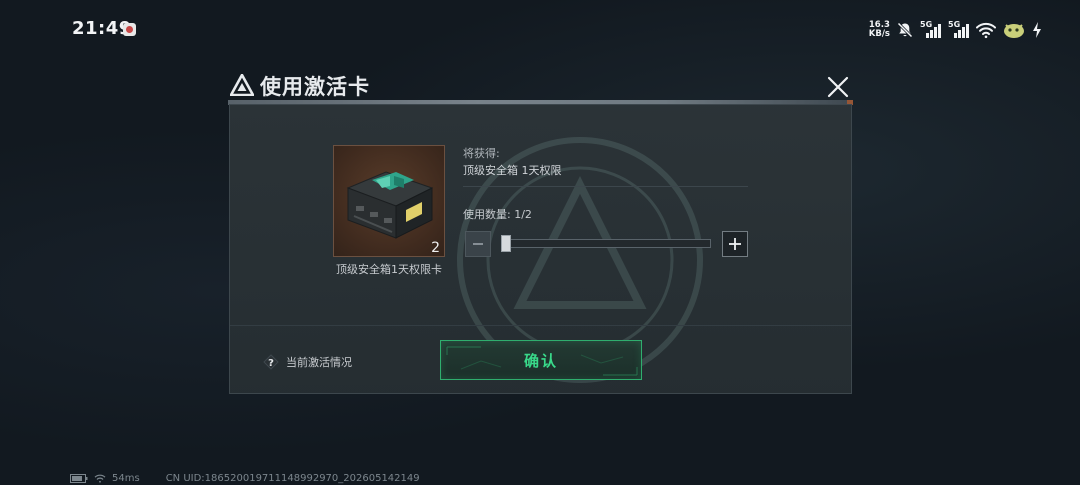 This screenshot has height=485, width=1080. What do you see at coordinates (931, 29) in the screenshot?
I see `signal-strength-icon-1: 5G` at bounding box center [931, 29].